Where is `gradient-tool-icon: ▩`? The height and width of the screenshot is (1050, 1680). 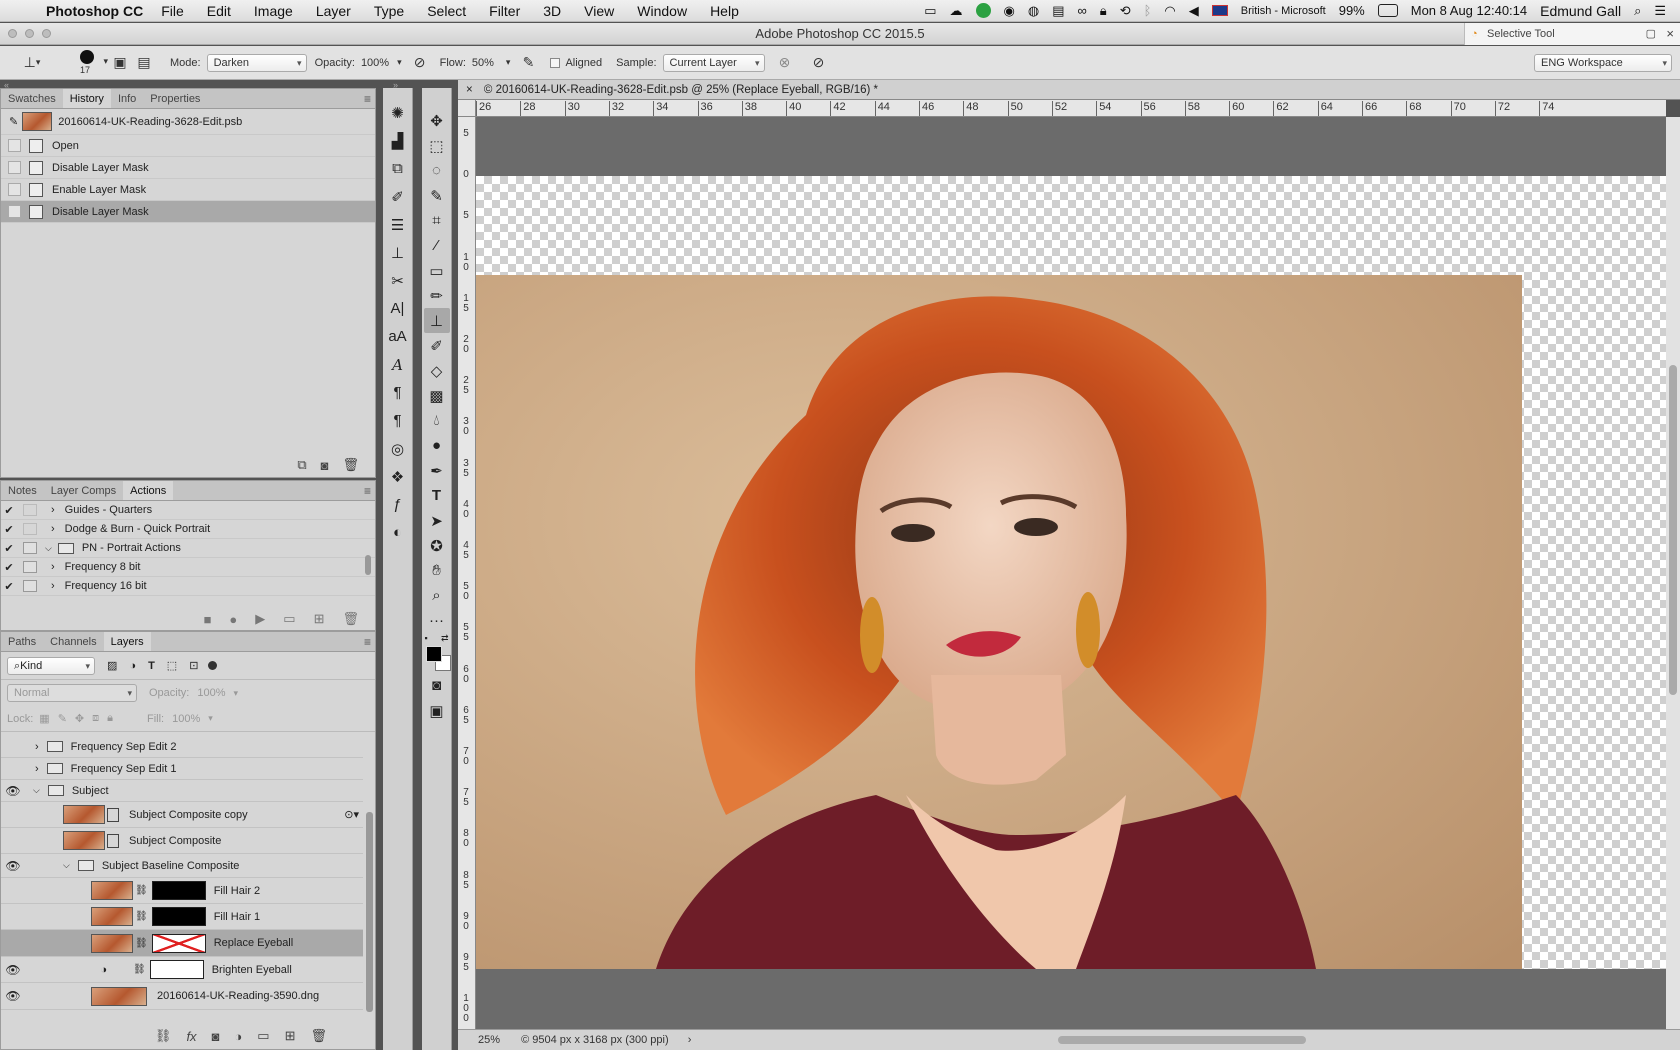 gradient-tool-icon: ▩ is located at coordinates (437, 395).